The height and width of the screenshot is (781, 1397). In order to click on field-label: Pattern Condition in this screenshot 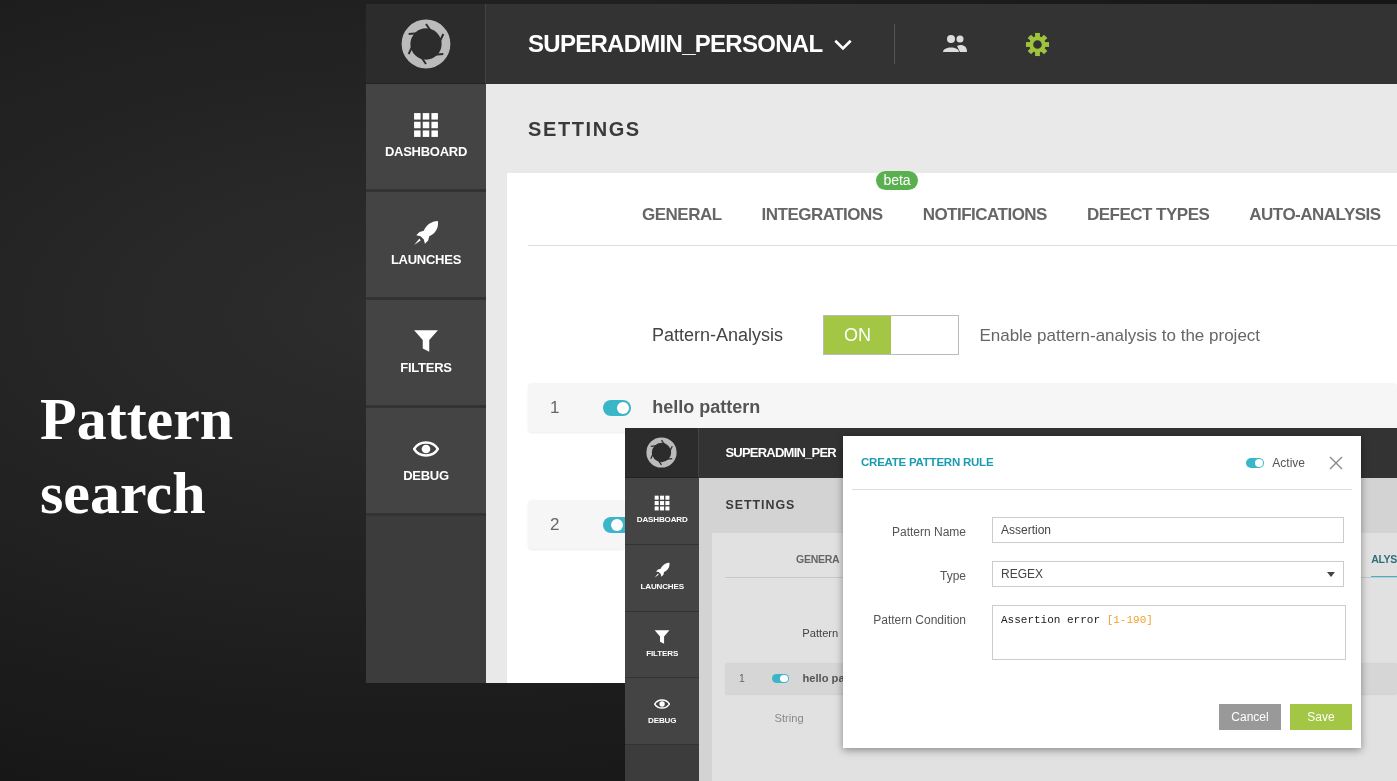, I will do `click(919, 620)`.